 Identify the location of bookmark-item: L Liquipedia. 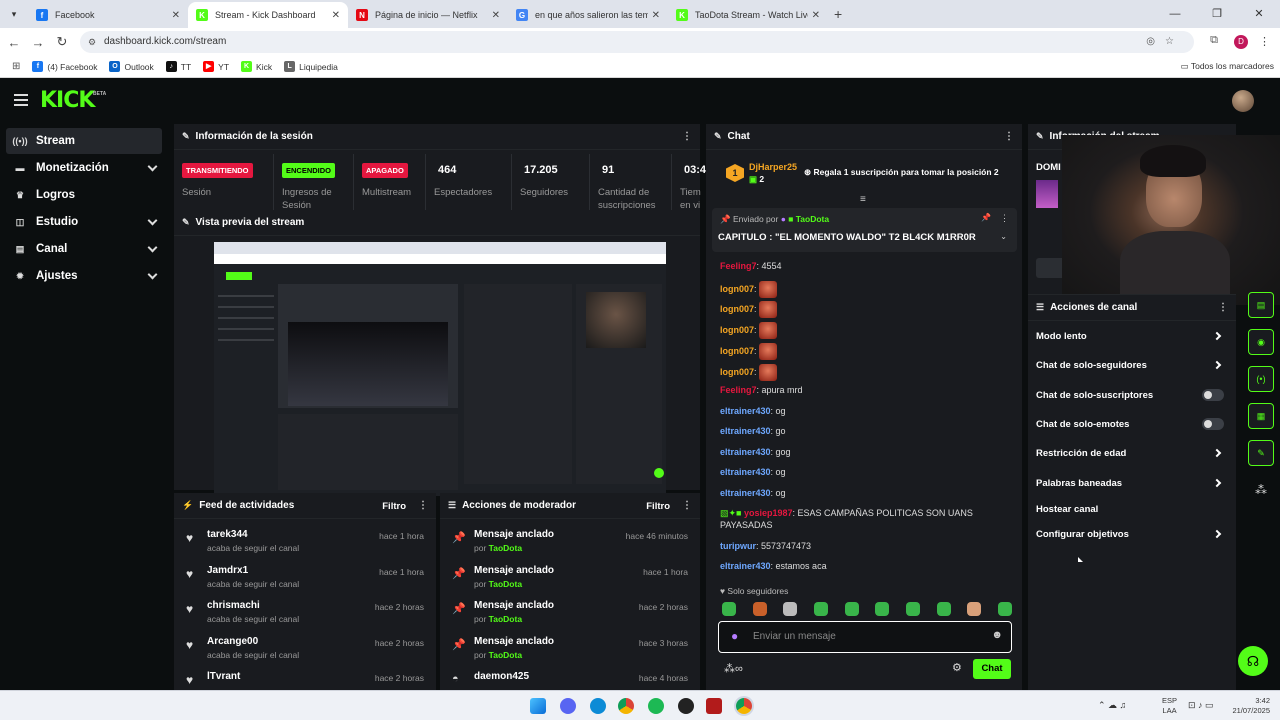
(311, 66).